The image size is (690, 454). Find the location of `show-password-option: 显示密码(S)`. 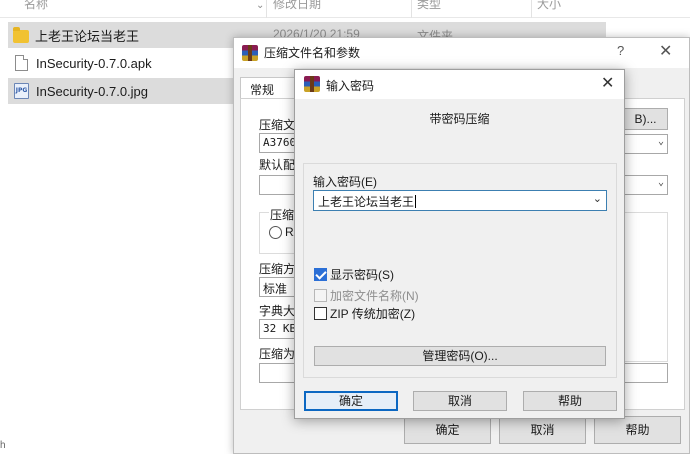

show-password-option: 显示密码(S) is located at coordinates (354, 274).